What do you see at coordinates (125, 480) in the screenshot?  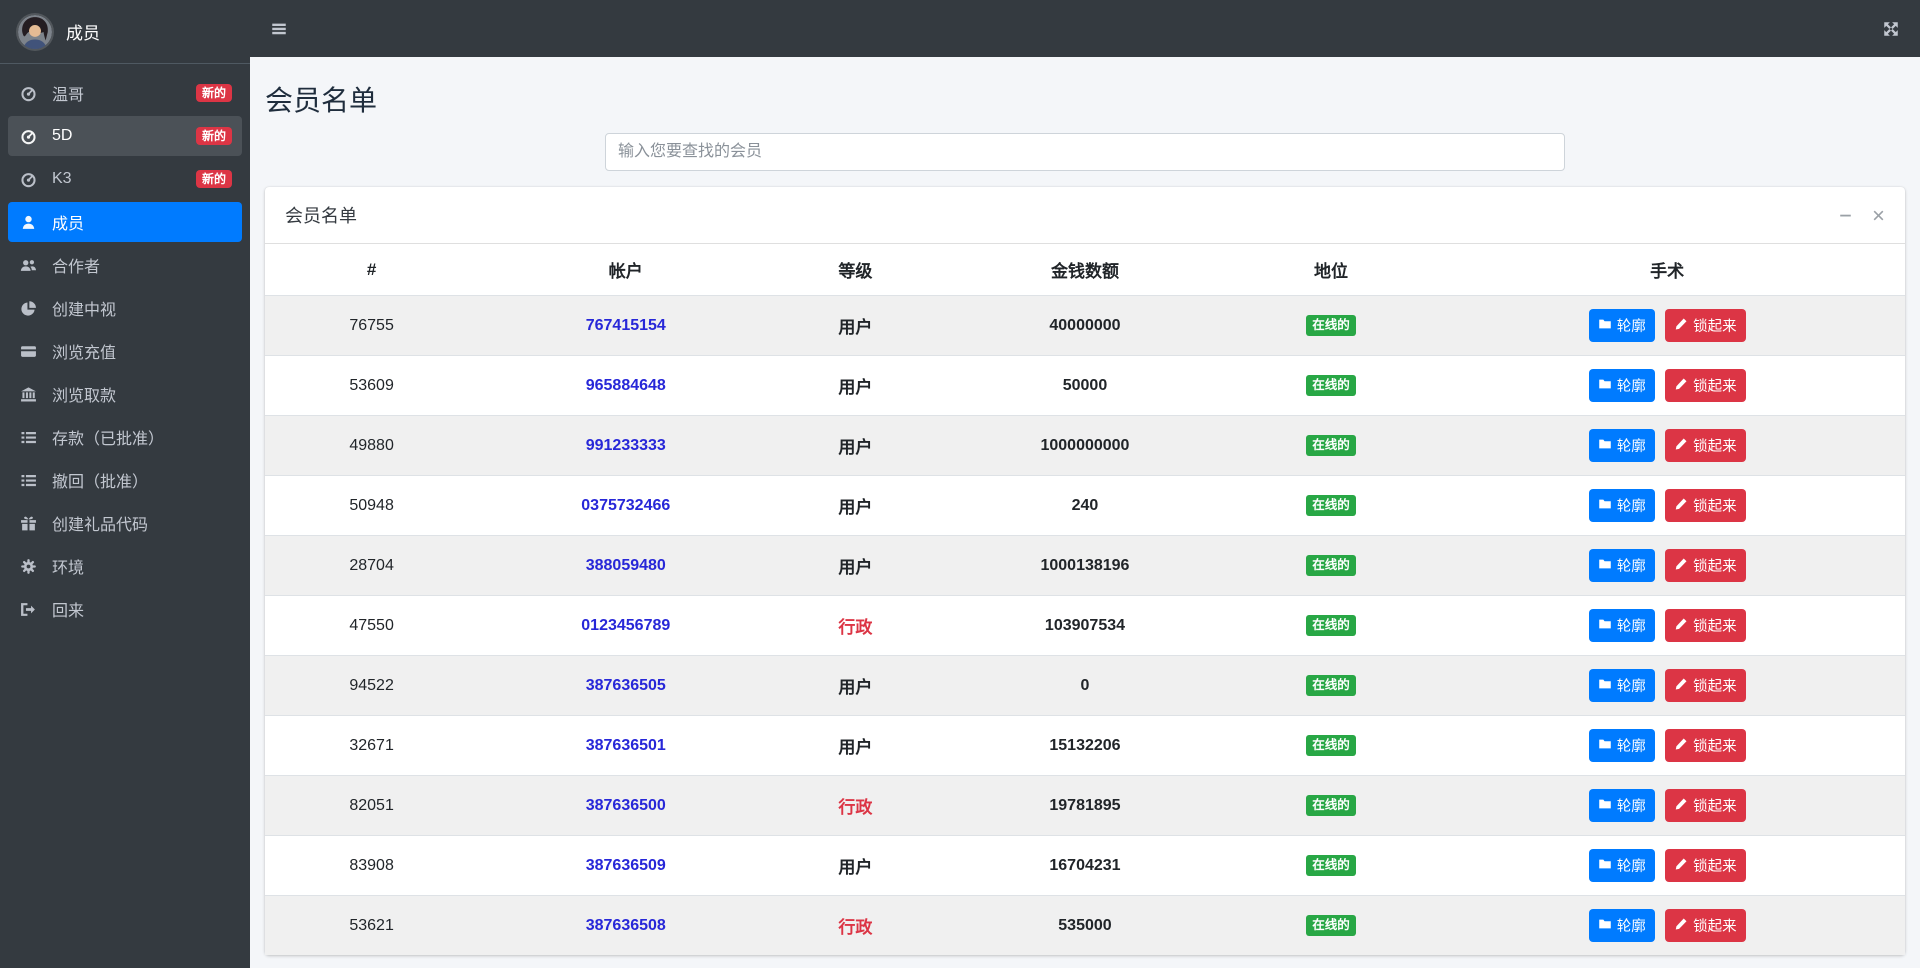 I see `sidebar-item-撤回（批准）: 撤回（批准）` at bounding box center [125, 480].